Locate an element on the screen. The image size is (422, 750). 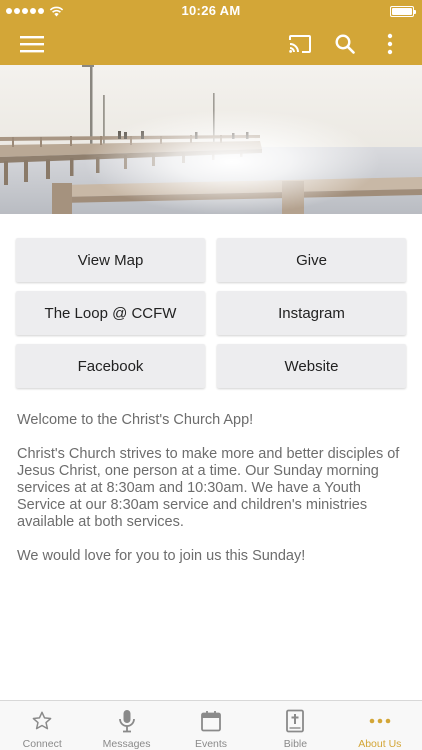
hamburger-menu-icon is located at coordinates (32, 43).